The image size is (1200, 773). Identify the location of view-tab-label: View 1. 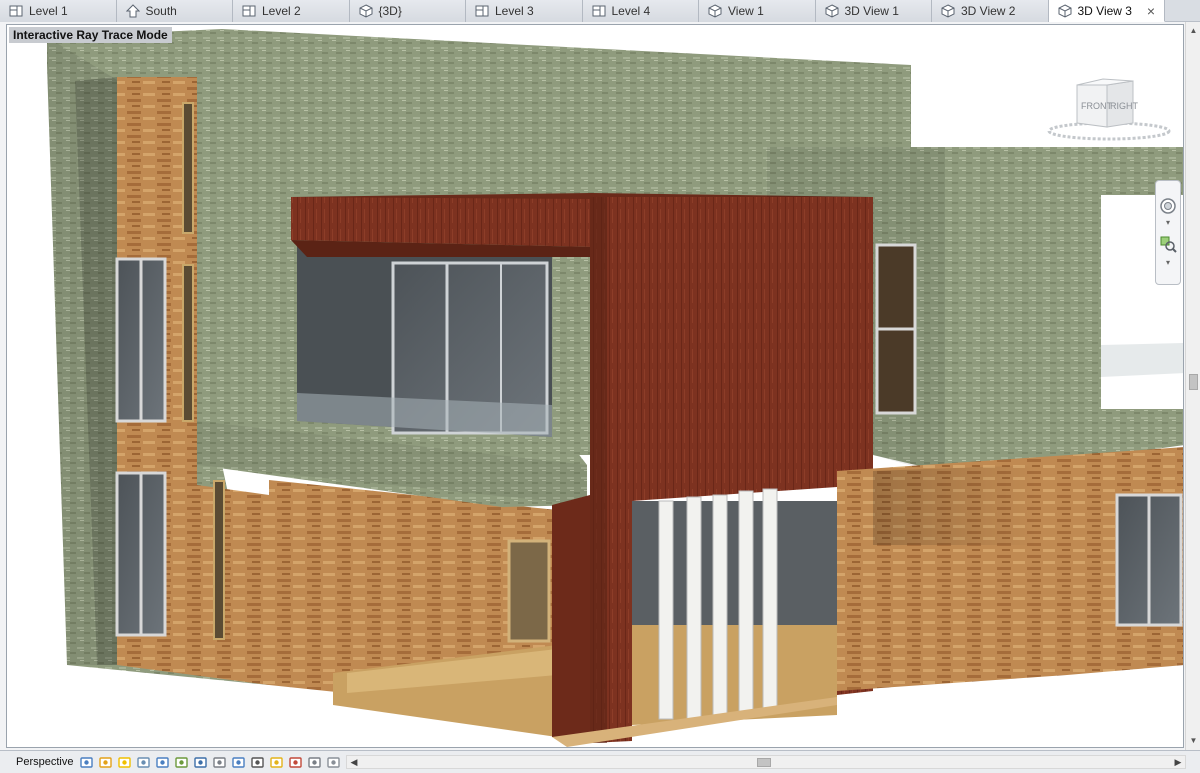
(746, 11).